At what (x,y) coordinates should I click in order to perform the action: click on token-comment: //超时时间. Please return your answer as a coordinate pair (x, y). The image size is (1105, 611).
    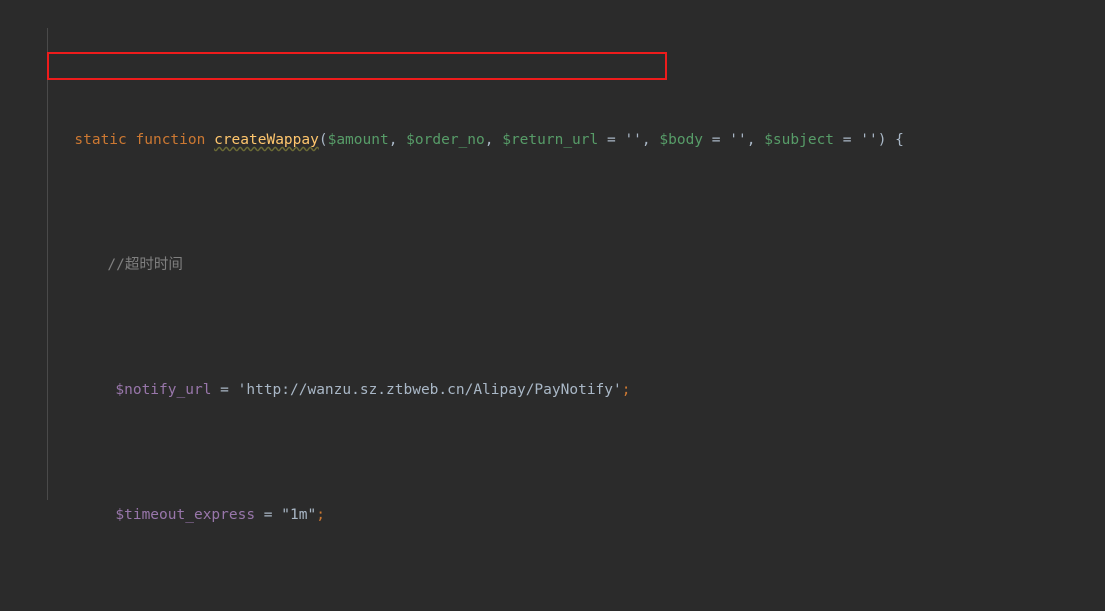
    Looking at the image, I should click on (145, 265).